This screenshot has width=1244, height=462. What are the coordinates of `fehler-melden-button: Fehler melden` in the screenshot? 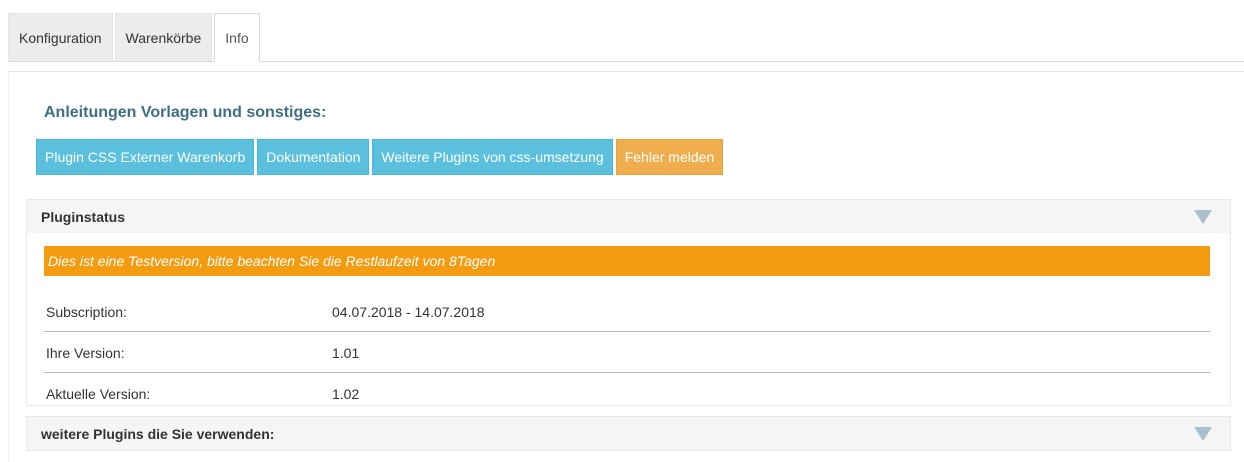 It's located at (669, 157).